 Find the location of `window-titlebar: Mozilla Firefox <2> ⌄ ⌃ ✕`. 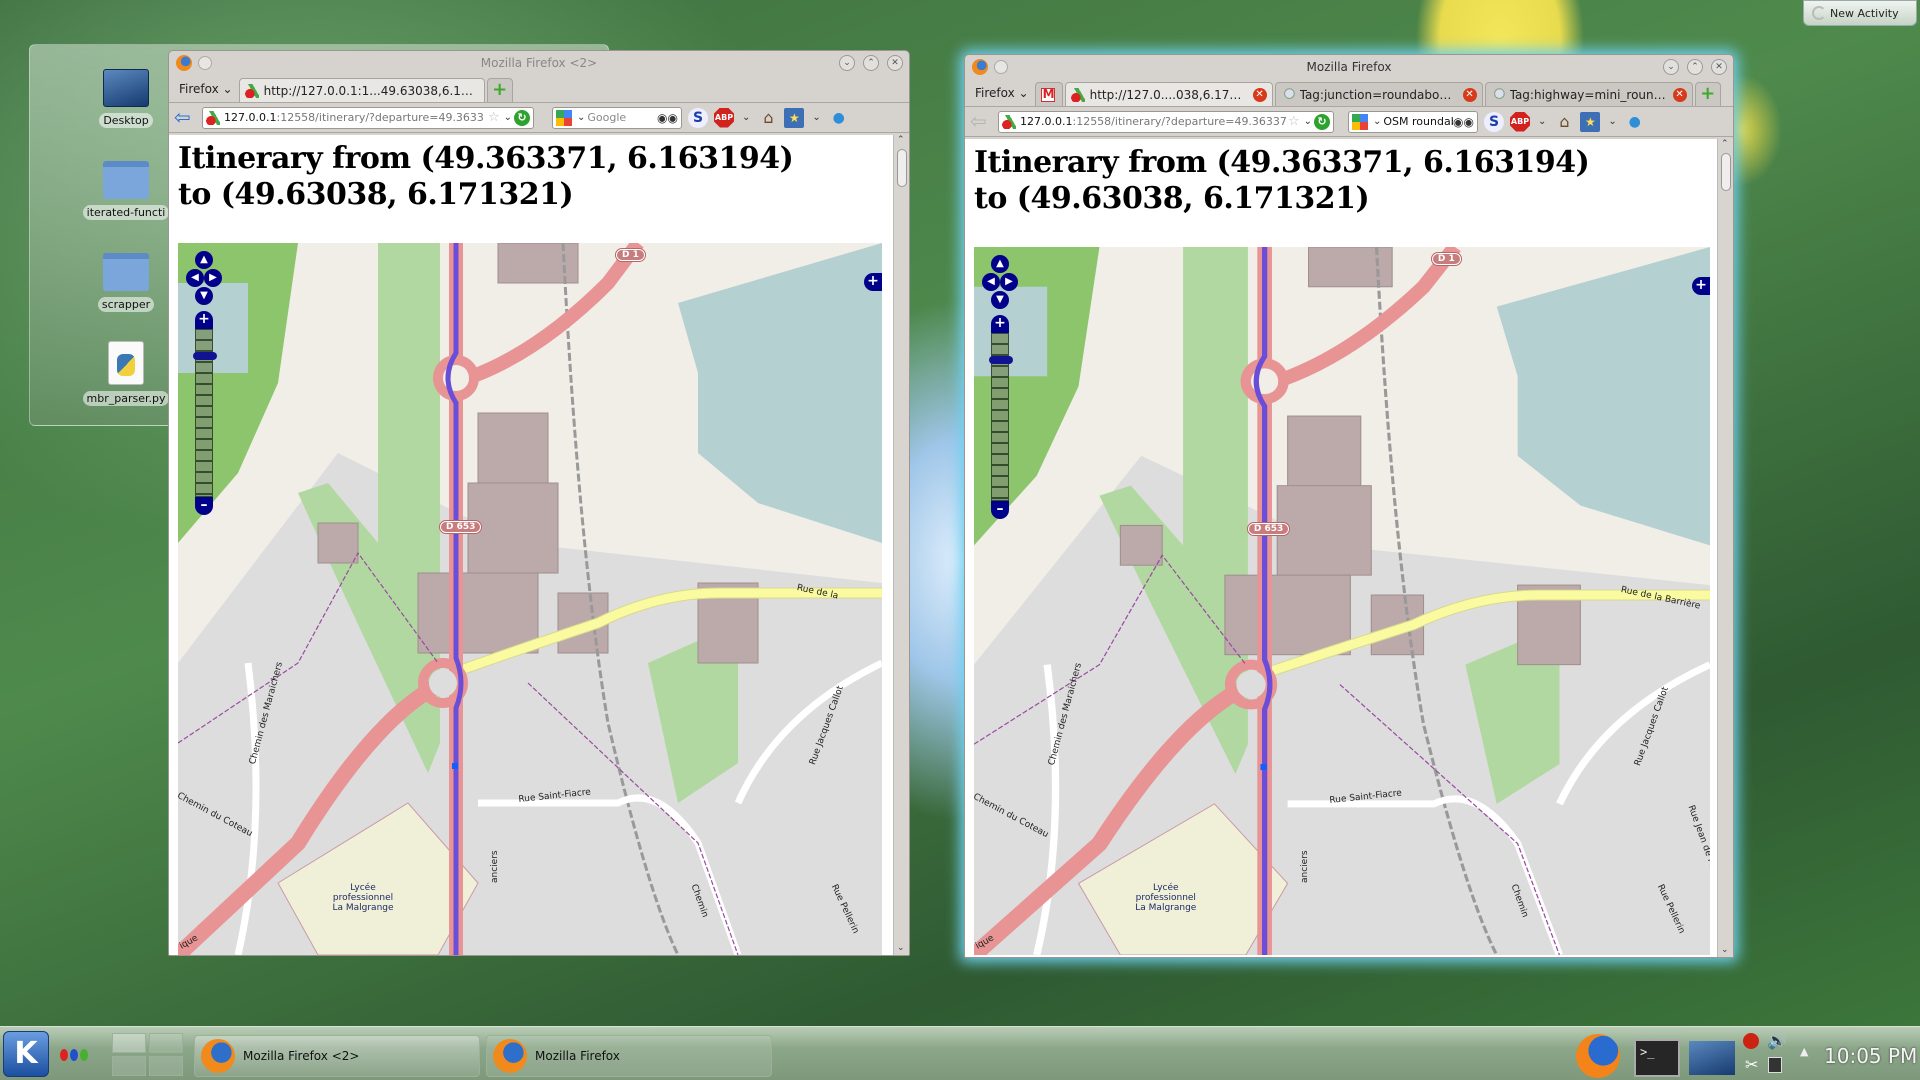

window-titlebar: Mozilla Firefox <2> ⌄ ⌃ ✕ is located at coordinates (539, 63).